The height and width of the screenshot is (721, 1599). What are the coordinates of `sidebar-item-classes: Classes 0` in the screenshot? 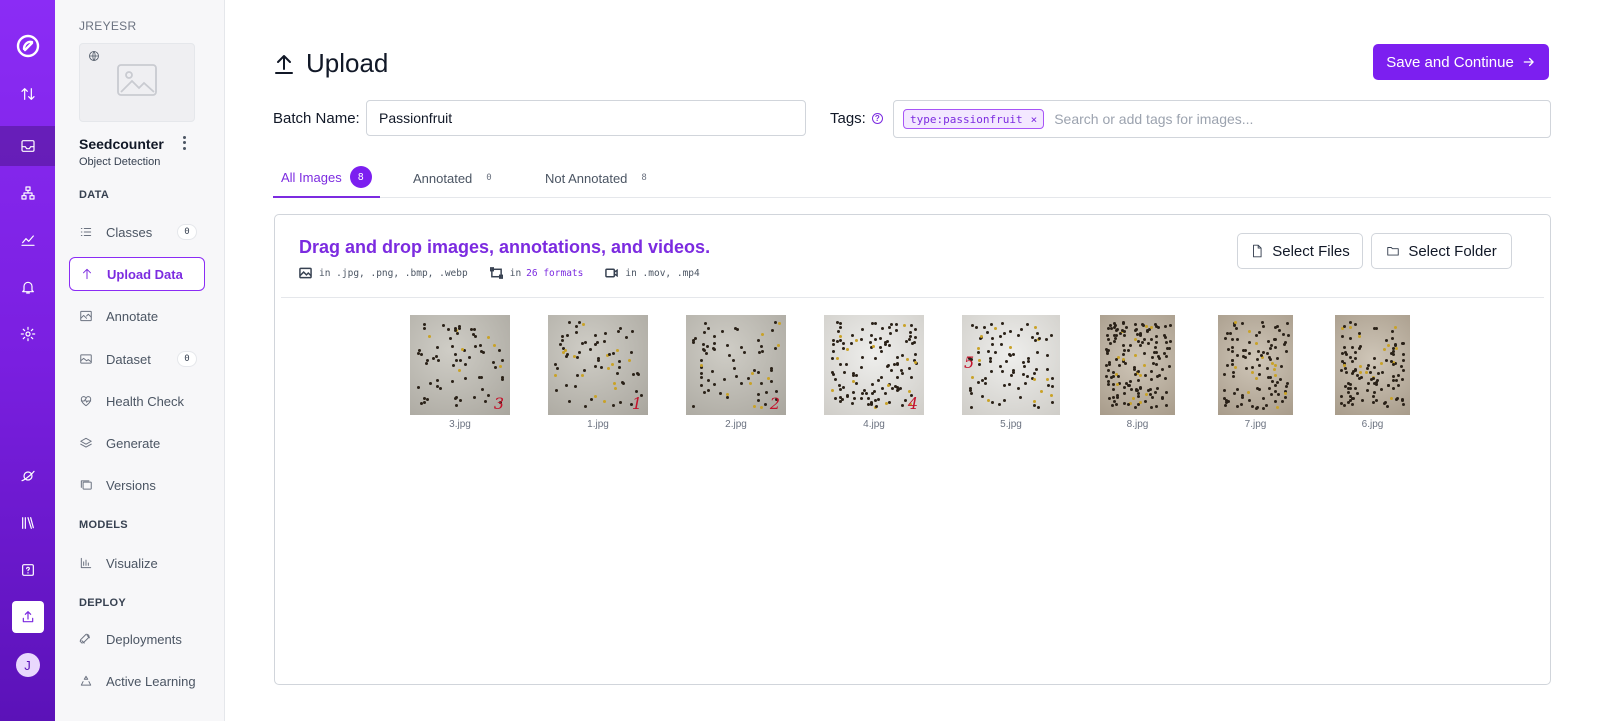 It's located at (137, 232).